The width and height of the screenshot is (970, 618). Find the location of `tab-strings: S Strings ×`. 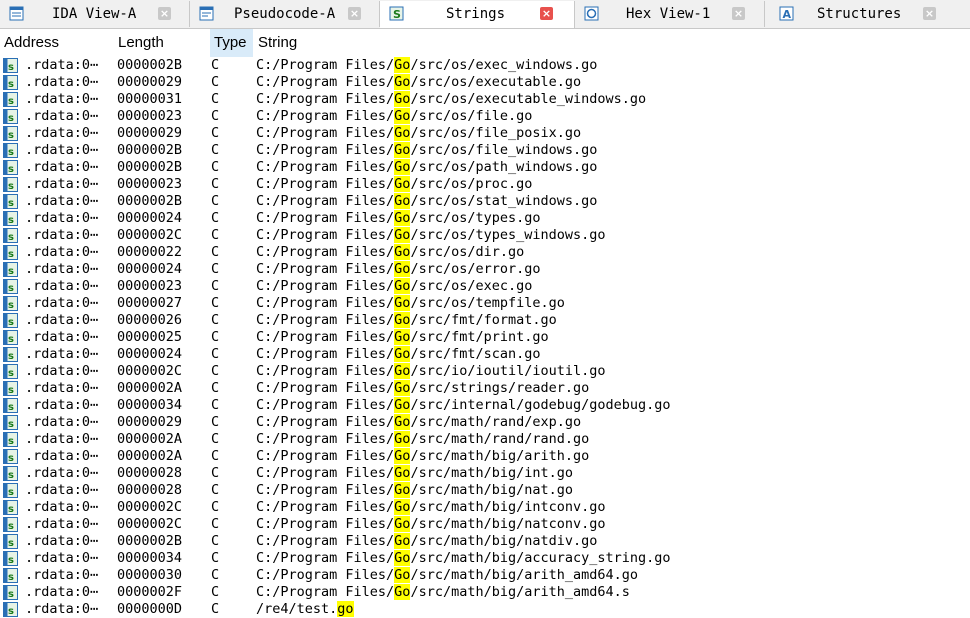

tab-strings: S Strings × is located at coordinates (477, 14).